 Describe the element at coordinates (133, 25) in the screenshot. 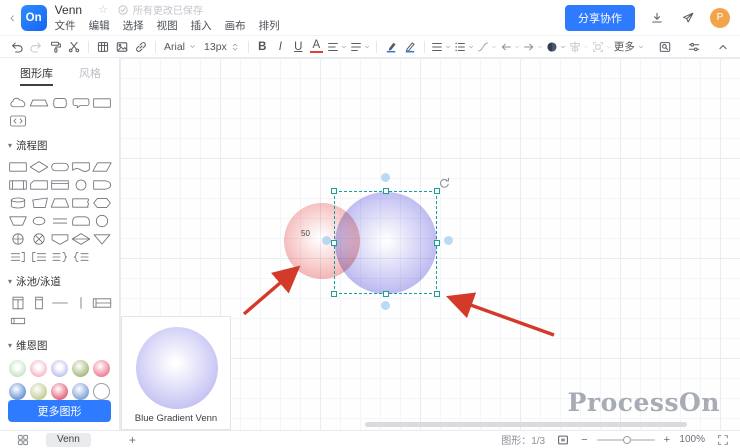

I see `menu-item-2: 选择` at that location.